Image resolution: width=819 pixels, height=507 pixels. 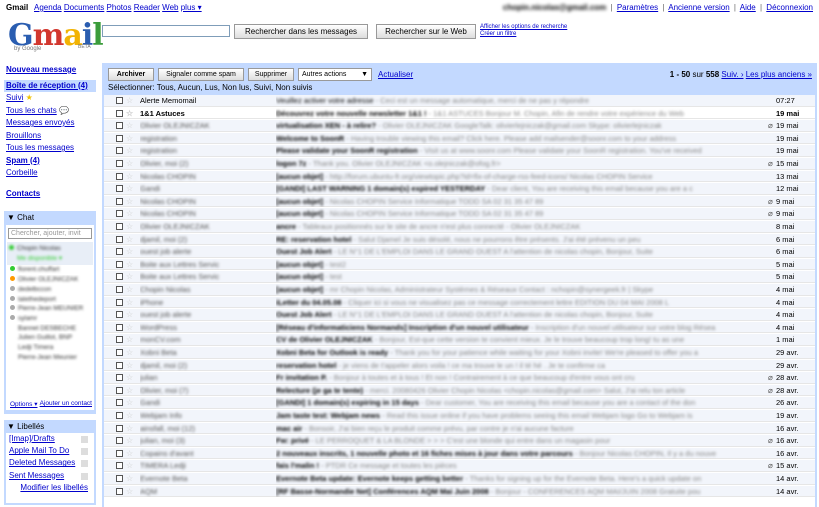 I want to click on help-link: Aide, so click(x=748, y=7).